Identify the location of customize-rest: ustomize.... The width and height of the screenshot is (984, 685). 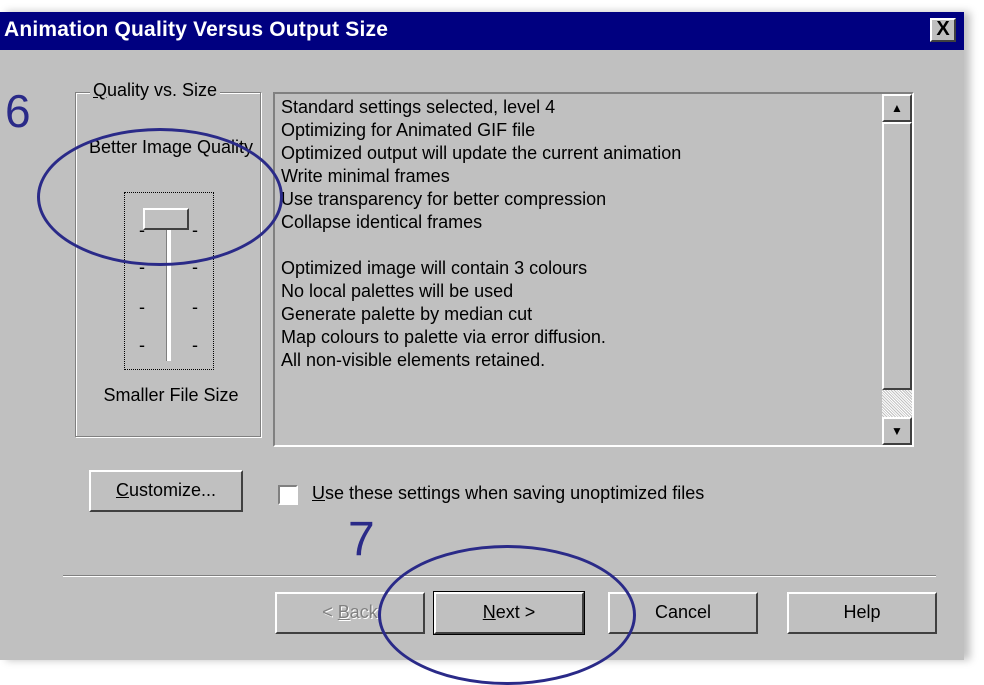
(172, 490).